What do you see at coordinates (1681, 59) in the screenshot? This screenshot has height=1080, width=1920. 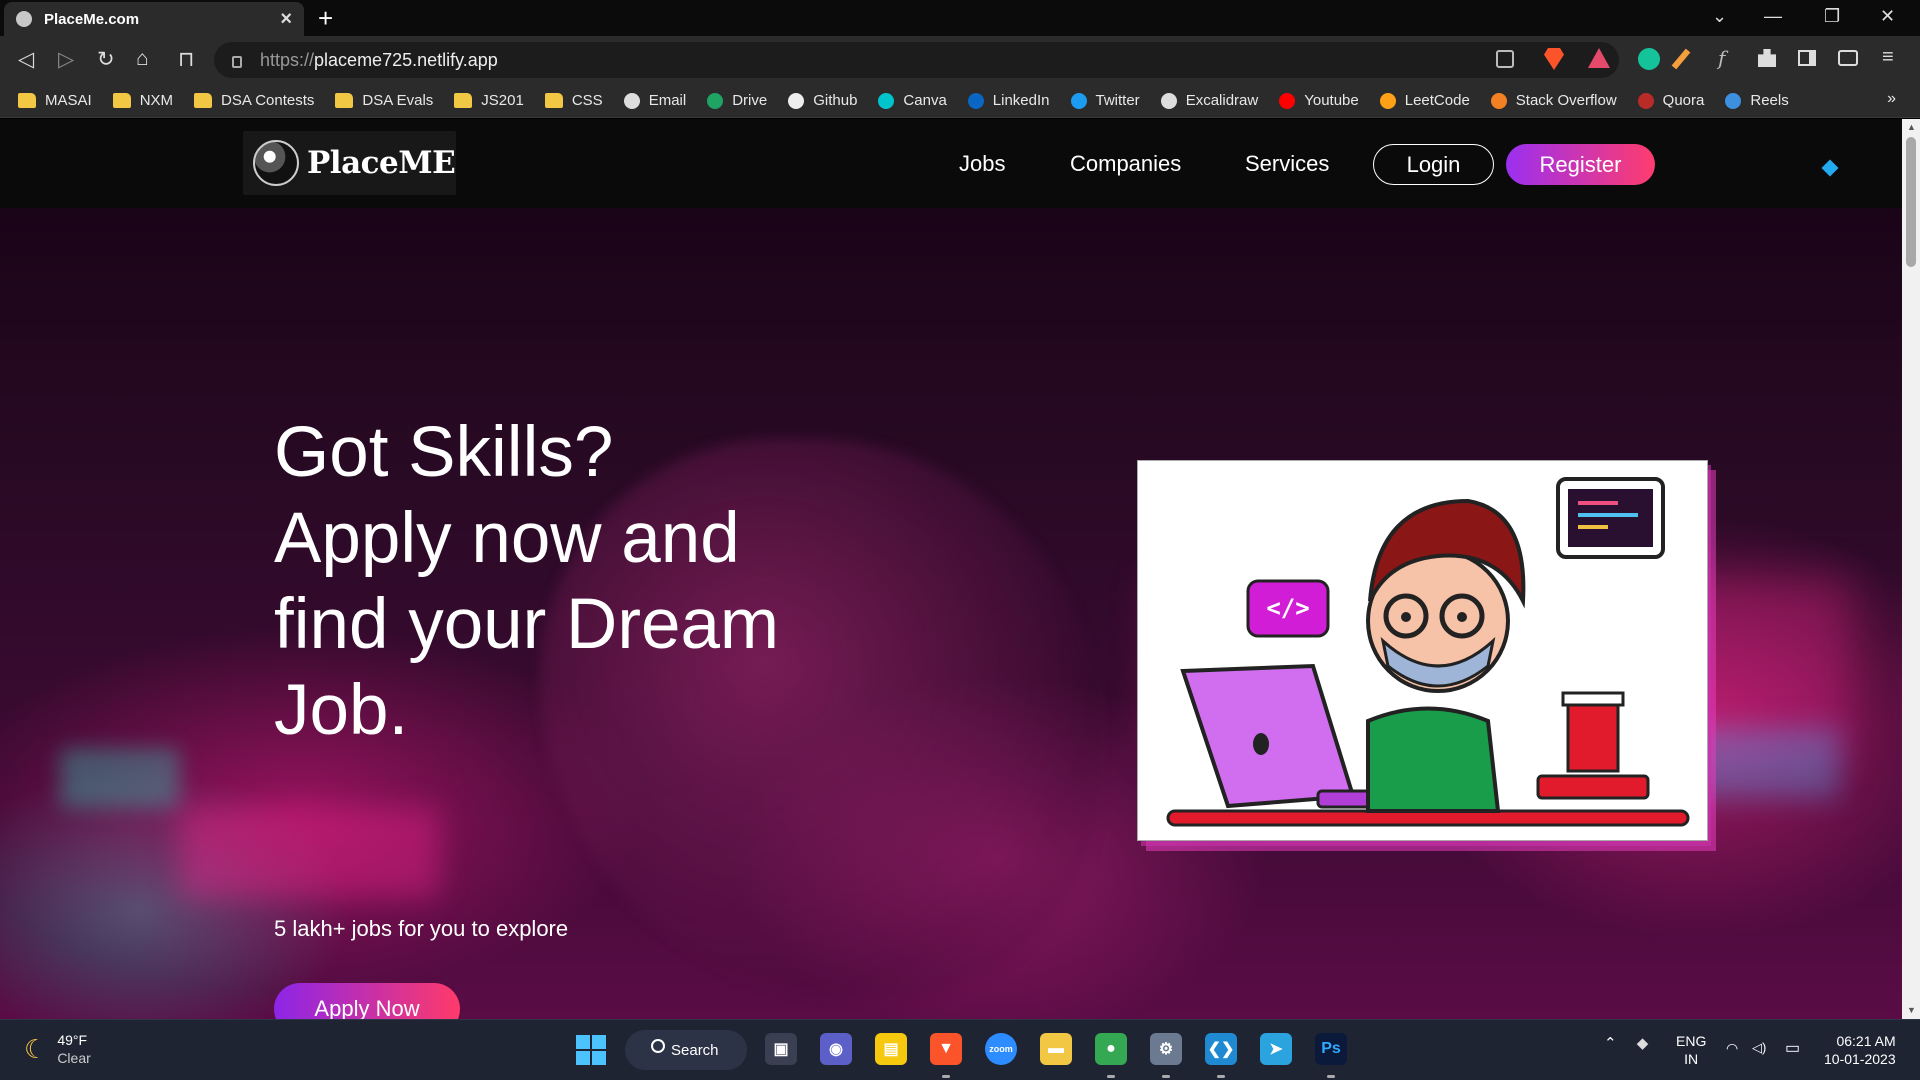 I see `pen-extension-icon` at bounding box center [1681, 59].